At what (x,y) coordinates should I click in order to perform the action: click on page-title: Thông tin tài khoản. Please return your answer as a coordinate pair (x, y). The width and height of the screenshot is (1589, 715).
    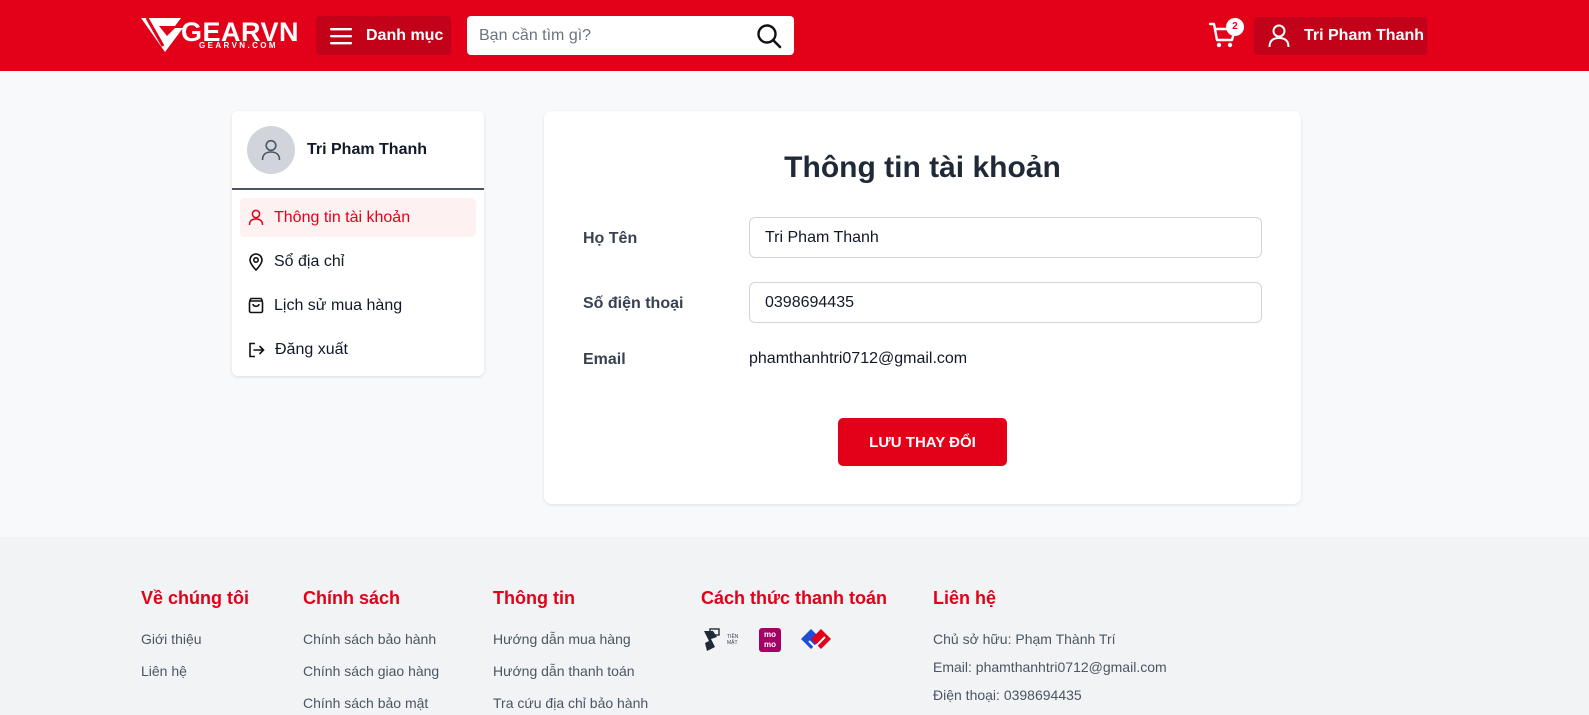
    Looking at the image, I should click on (922, 167).